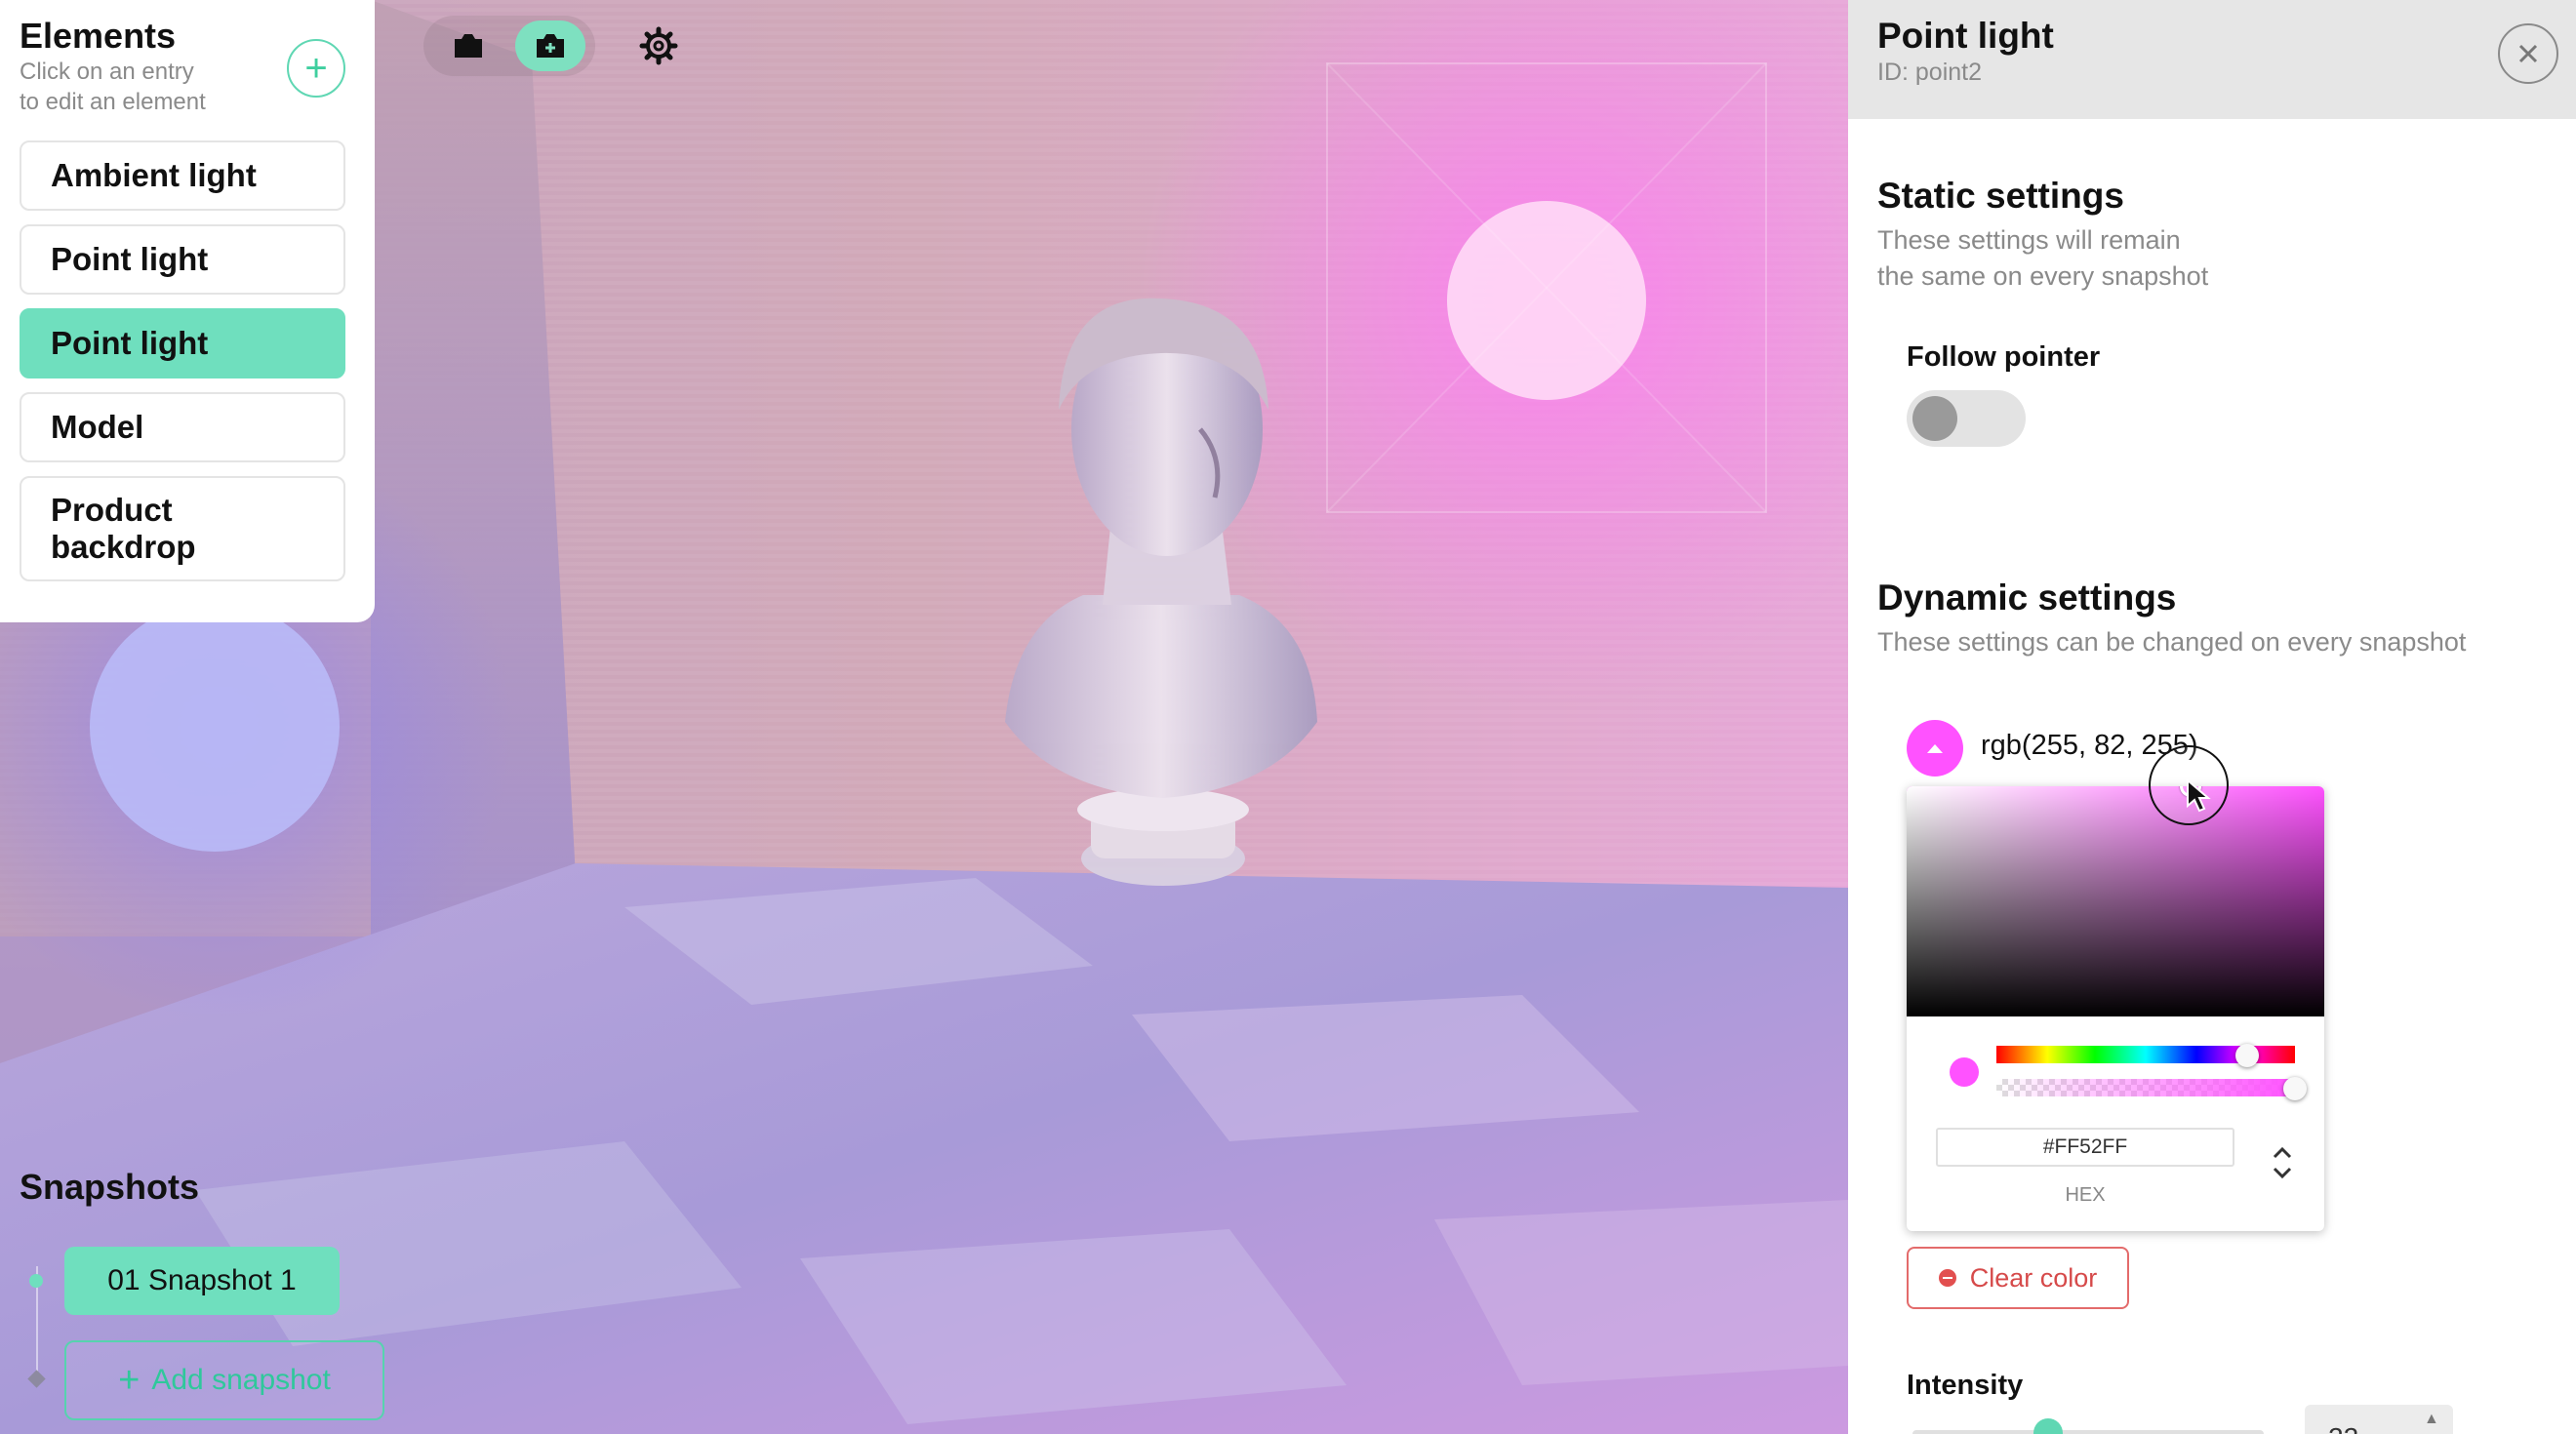 This screenshot has width=2576, height=1434. What do you see at coordinates (2145, 1055) in the screenshot?
I see `hue-slider` at bounding box center [2145, 1055].